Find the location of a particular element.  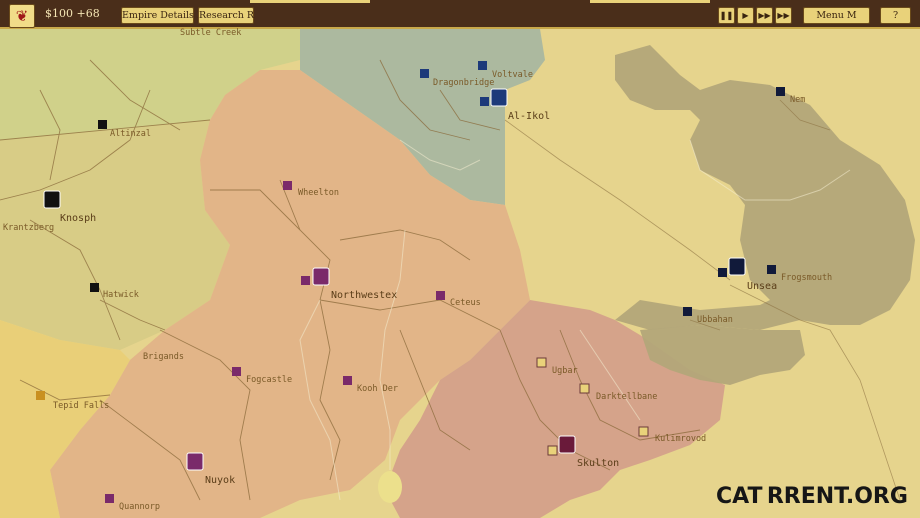

city-label: Skulton is located at coordinates (598, 463).